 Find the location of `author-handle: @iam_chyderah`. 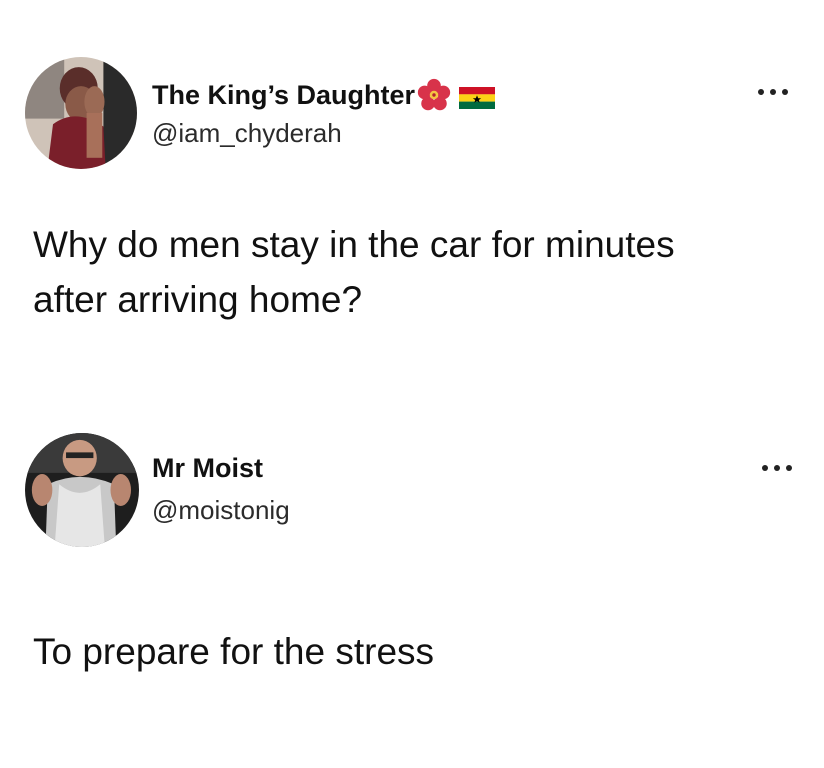

author-handle: @iam_chyderah is located at coordinates (247, 133).